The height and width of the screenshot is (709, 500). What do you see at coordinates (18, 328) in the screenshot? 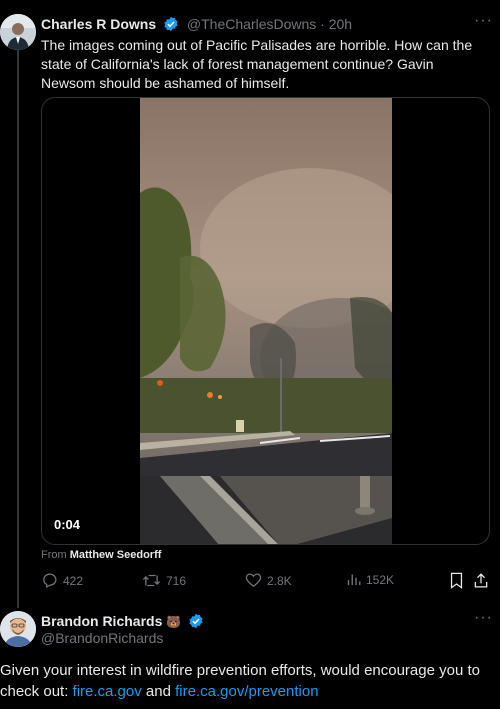
I see `thread-connector-line` at bounding box center [18, 328].